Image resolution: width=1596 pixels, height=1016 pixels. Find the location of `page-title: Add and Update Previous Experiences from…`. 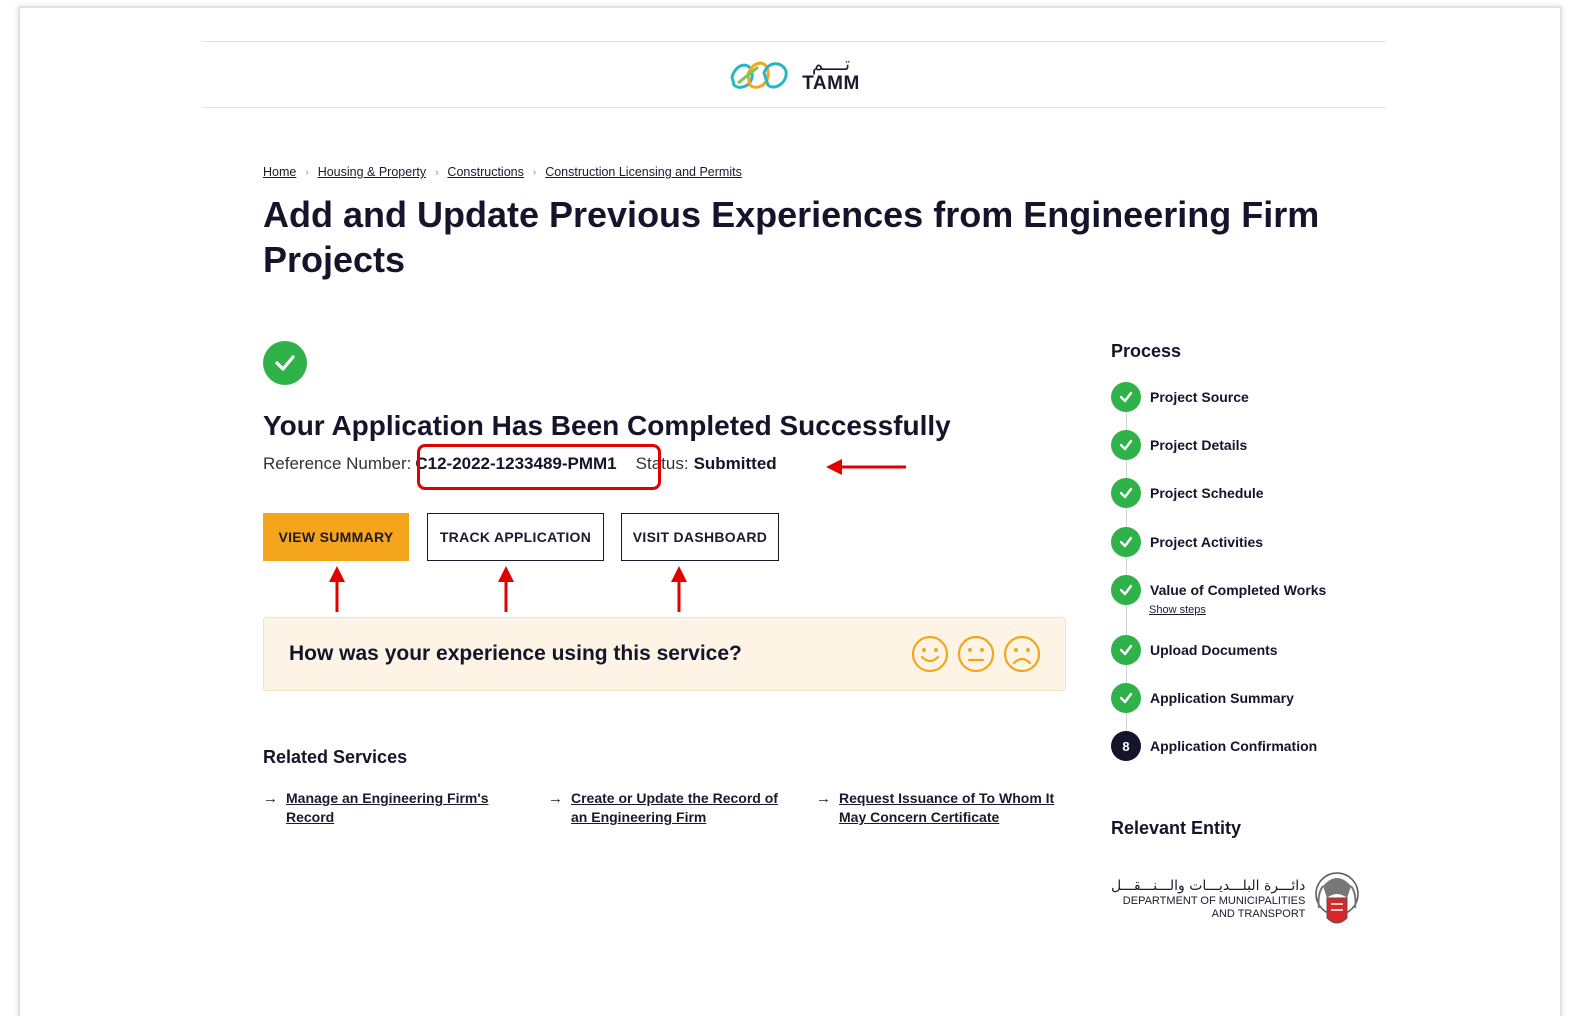

page-title: Add and Update Previous Experiences from… is located at coordinates (791, 237).